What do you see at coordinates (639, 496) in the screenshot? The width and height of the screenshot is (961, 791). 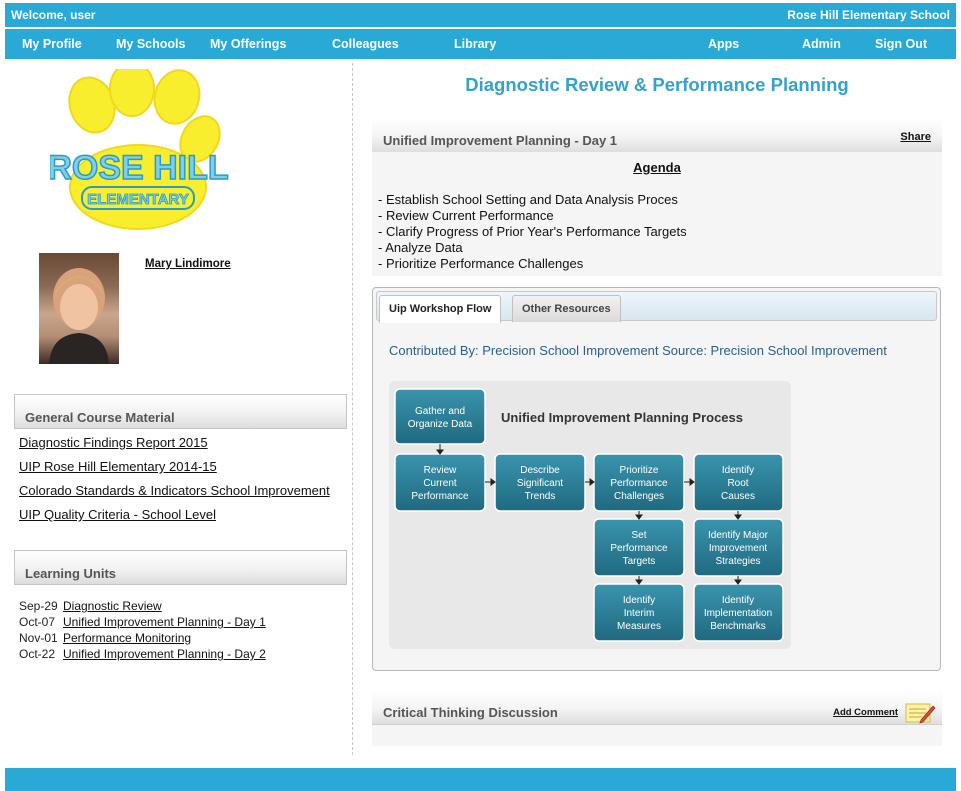 I see `svg-text: Challenges` at bounding box center [639, 496].